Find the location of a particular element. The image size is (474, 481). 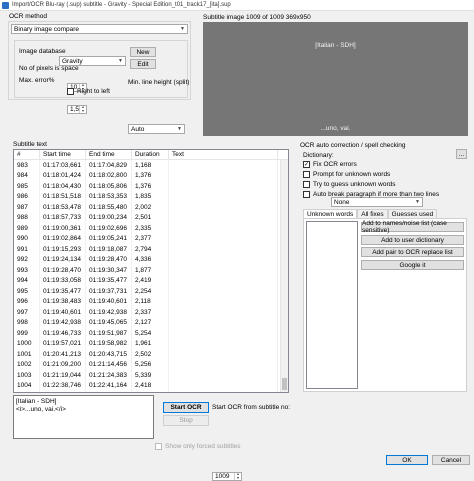

table-row: 999 01:19:46,733 01:19:51,987 5,254 is located at coordinates (151, 333).